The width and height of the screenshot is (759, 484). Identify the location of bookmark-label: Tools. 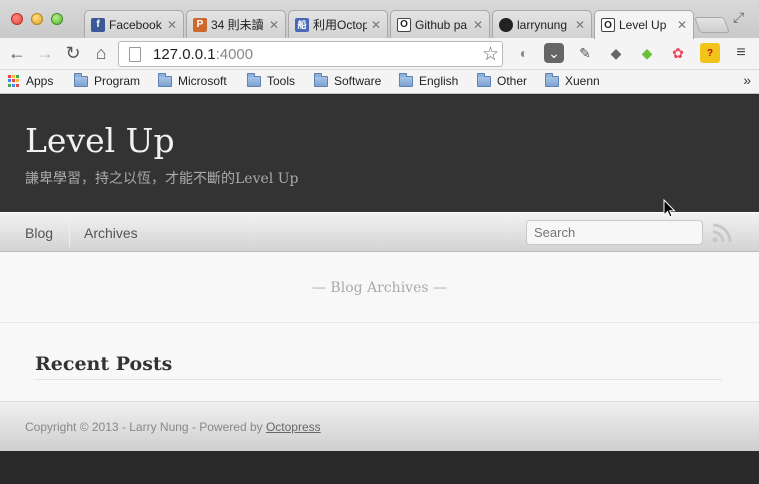
(281, 81).